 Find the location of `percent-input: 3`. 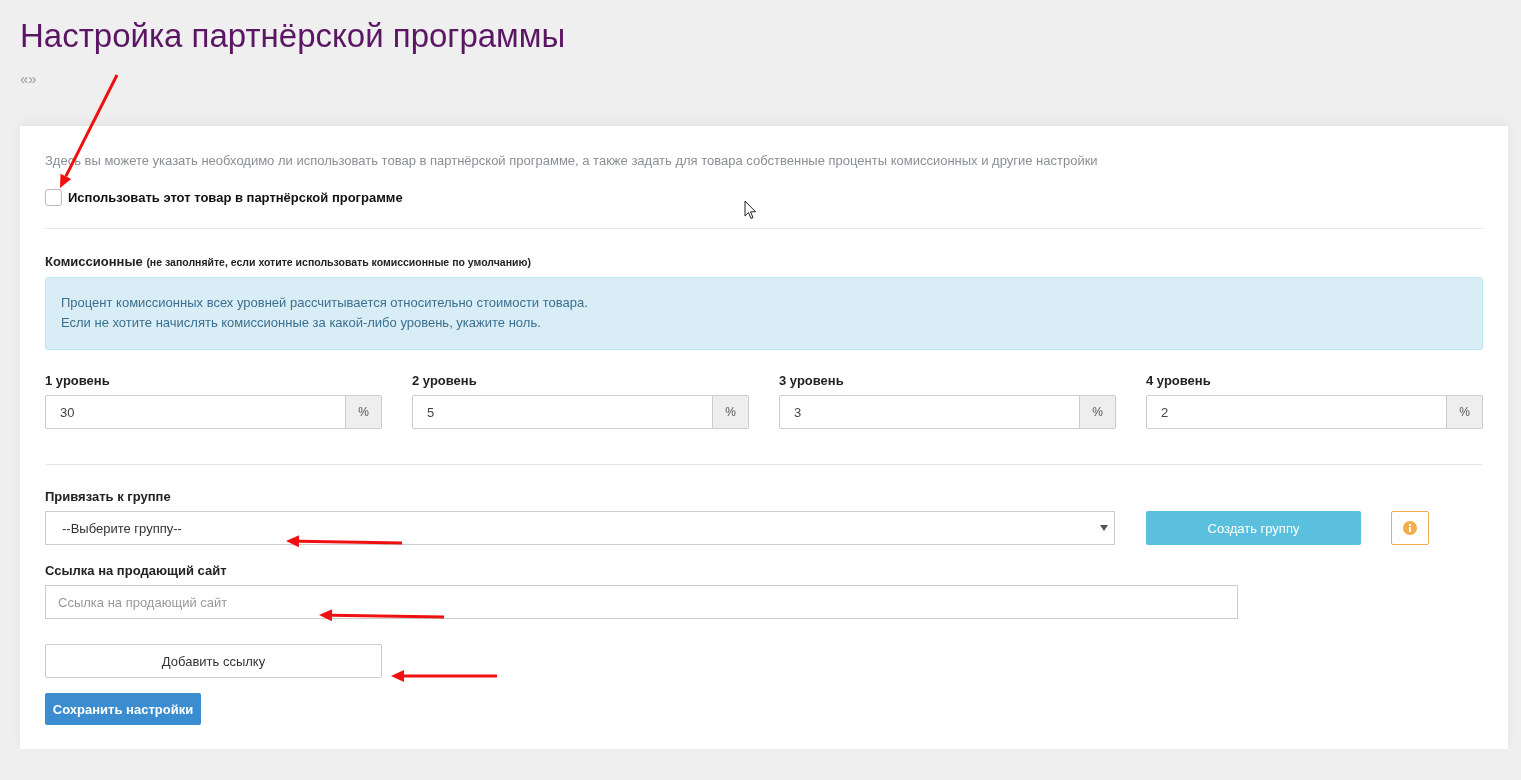

percent-input: 3 is located at coordinates (929, 412).